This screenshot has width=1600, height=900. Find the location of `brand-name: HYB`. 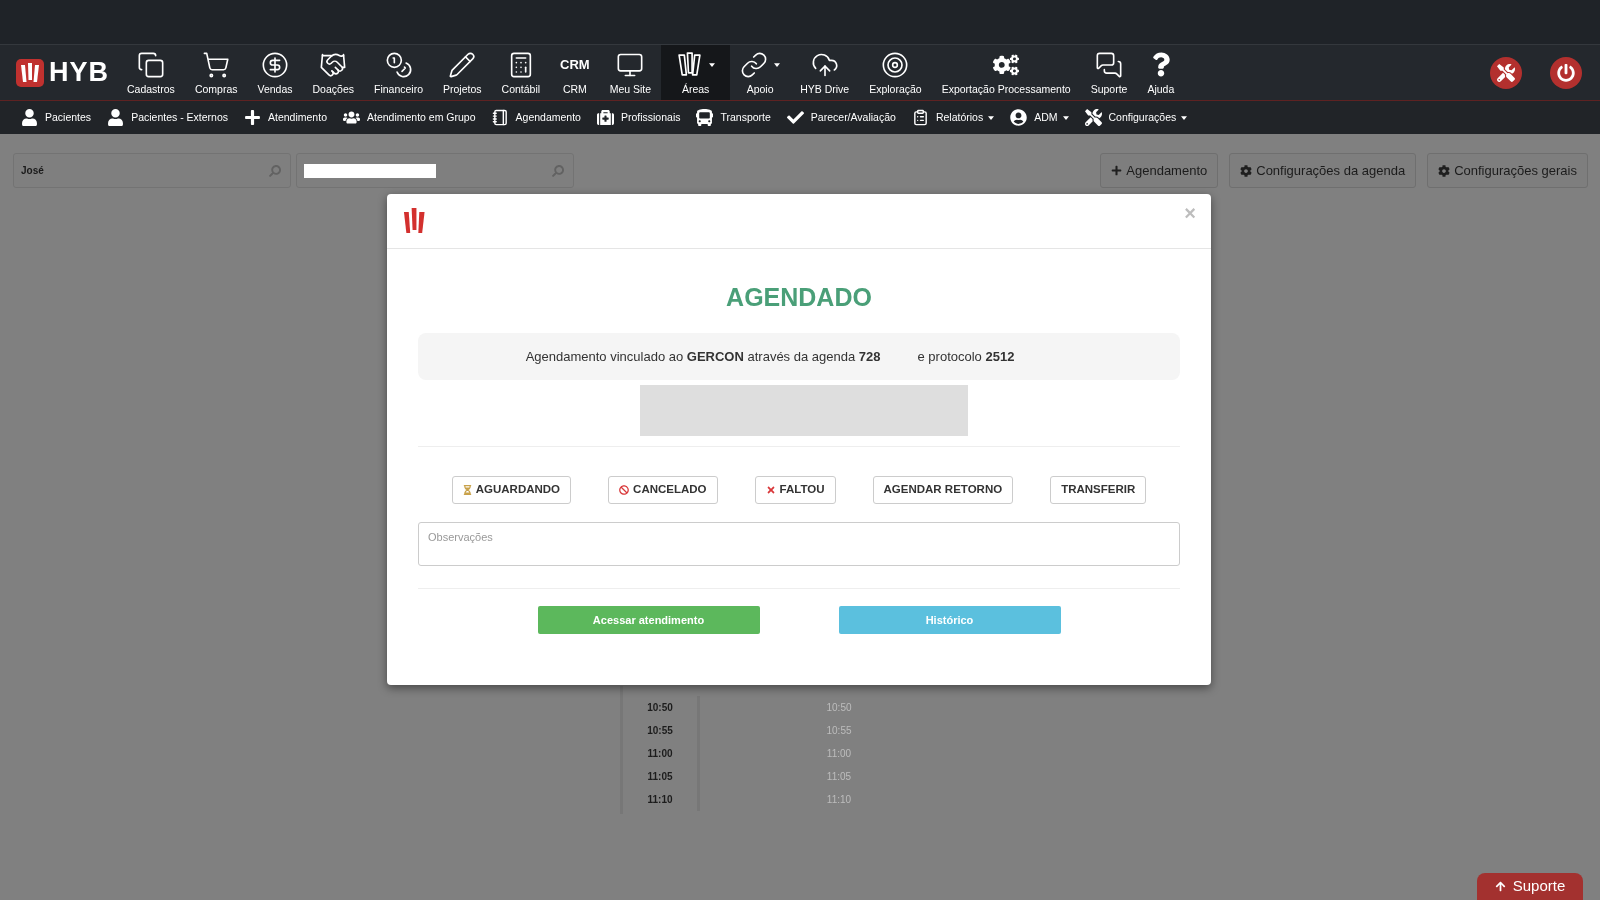

brand-name: HYB is located at coordinates (79, 72).